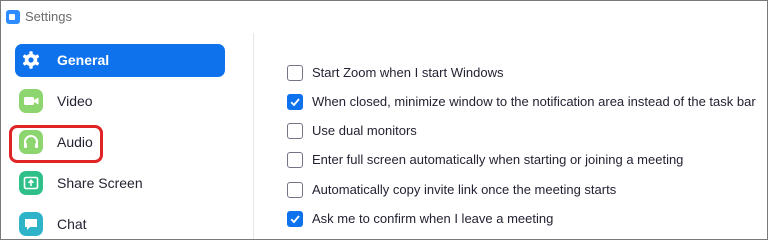 This screenshot has width=768, height=240. I want to click on gear-icon, so click(31, 60).